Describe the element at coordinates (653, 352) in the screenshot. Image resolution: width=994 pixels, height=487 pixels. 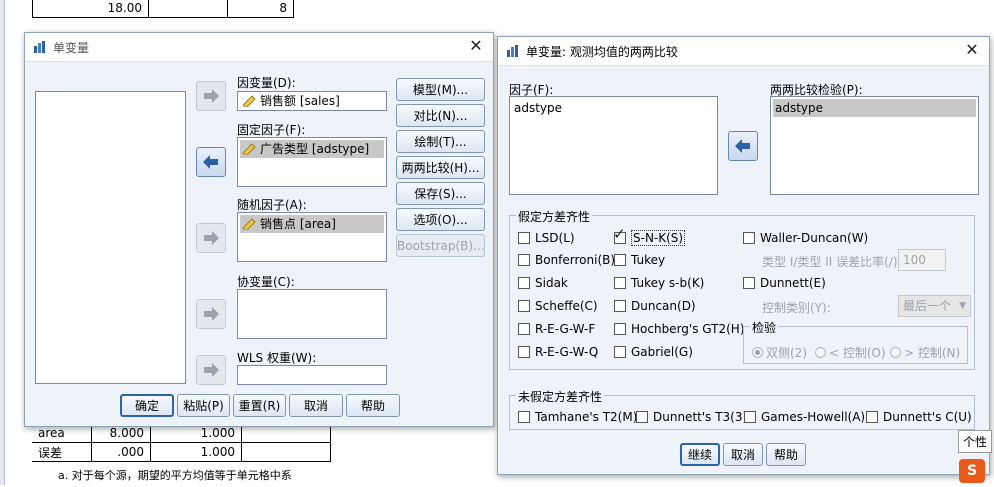
I see `gabriel-checkbox: Gabriel(G)` at that location.